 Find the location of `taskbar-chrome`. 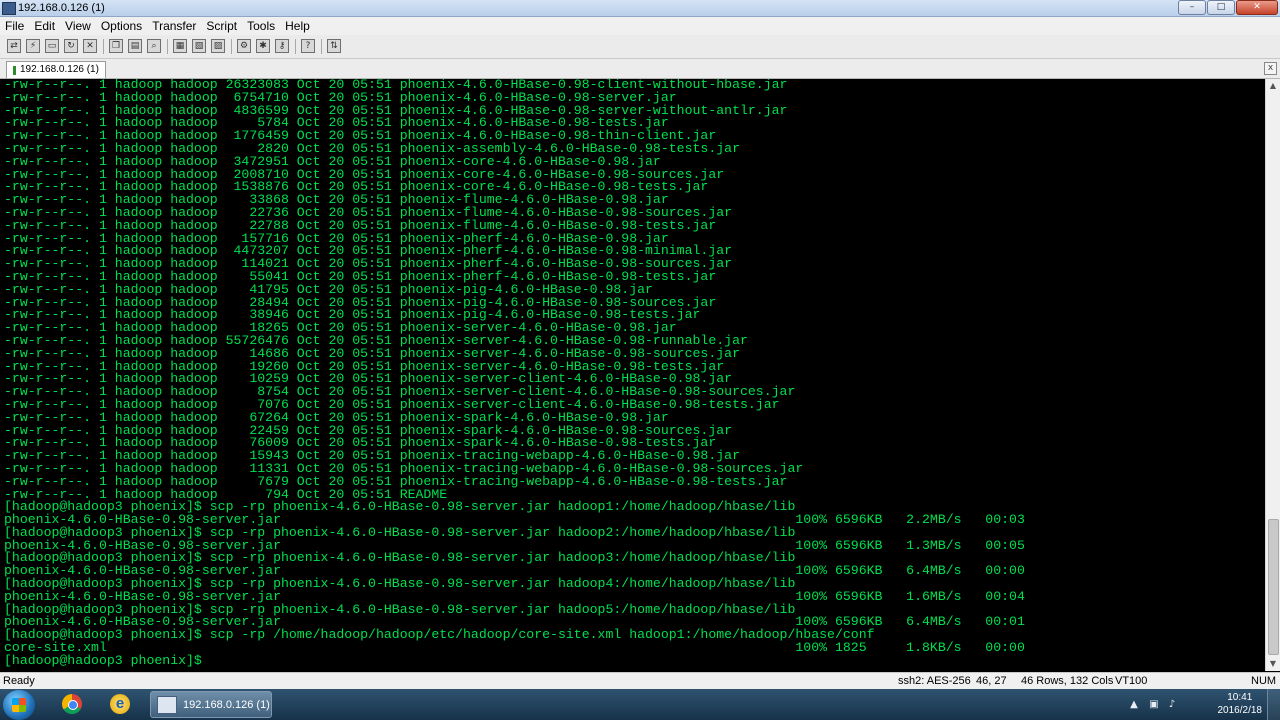

taskbar-chrome is located at coordinates (72, 704).